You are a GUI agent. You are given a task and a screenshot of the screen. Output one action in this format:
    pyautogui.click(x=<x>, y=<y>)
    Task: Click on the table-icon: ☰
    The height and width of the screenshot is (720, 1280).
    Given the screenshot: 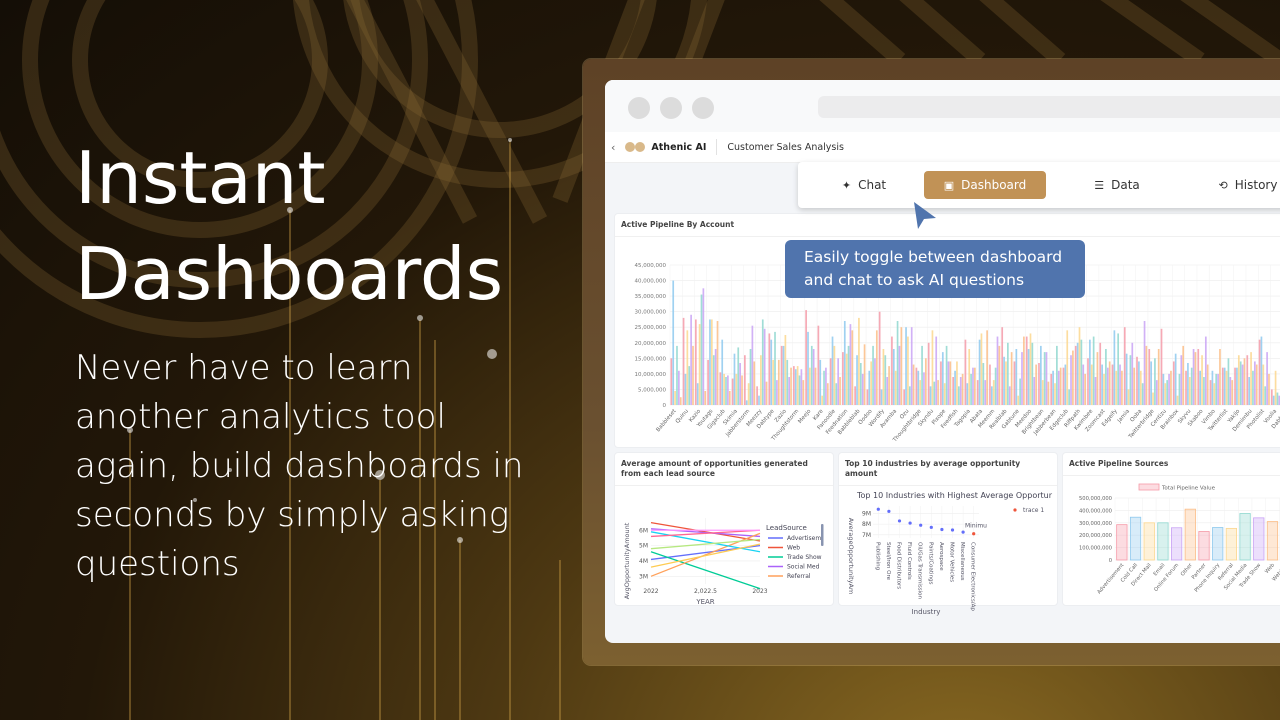 What is the action you would take?
    pyautogui.click(x=1099, y=185)
    